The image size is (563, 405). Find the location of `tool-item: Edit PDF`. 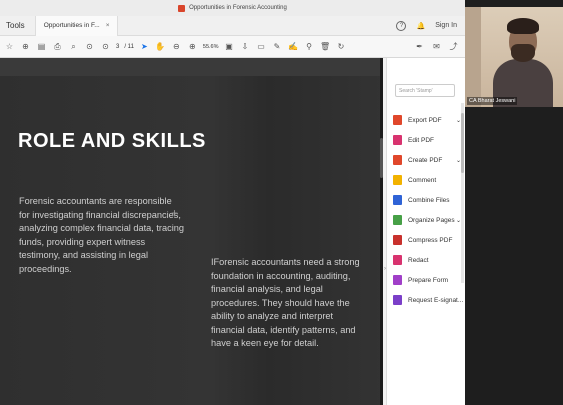

tool-item: Edit PDF is located at coordinates (429, 140).